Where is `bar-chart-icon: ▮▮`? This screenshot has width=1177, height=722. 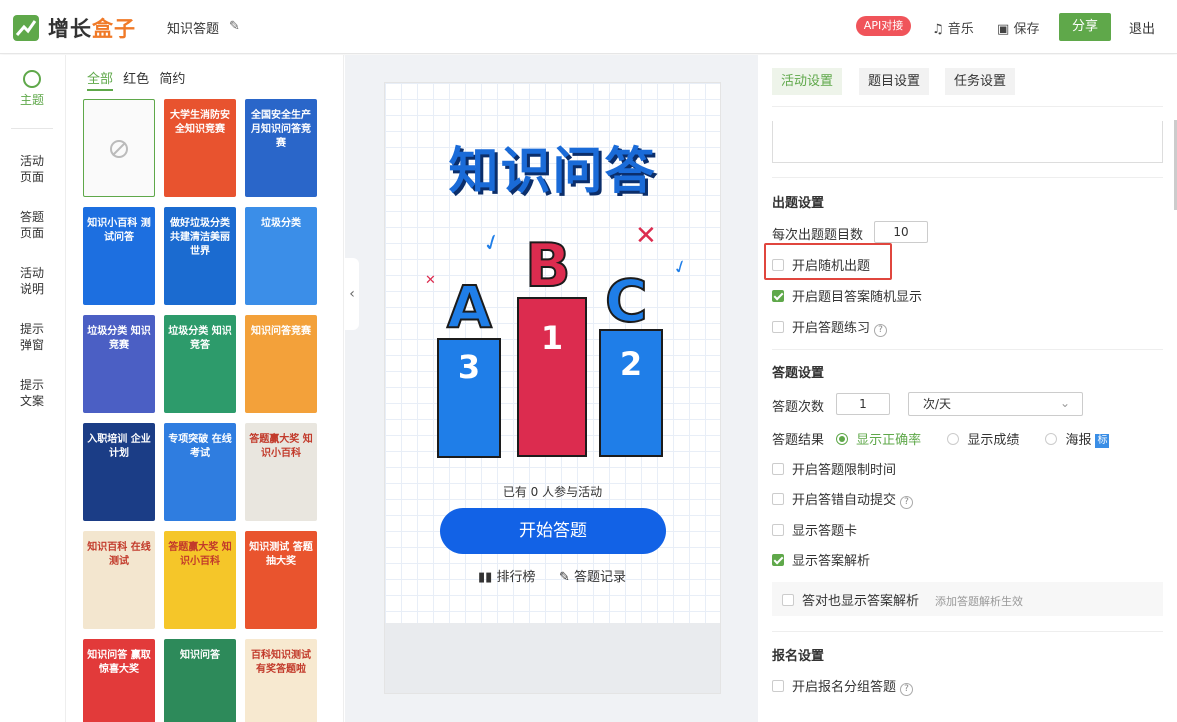 bar-chart-icon: ▮▮ is located at coordinates (485, 577).